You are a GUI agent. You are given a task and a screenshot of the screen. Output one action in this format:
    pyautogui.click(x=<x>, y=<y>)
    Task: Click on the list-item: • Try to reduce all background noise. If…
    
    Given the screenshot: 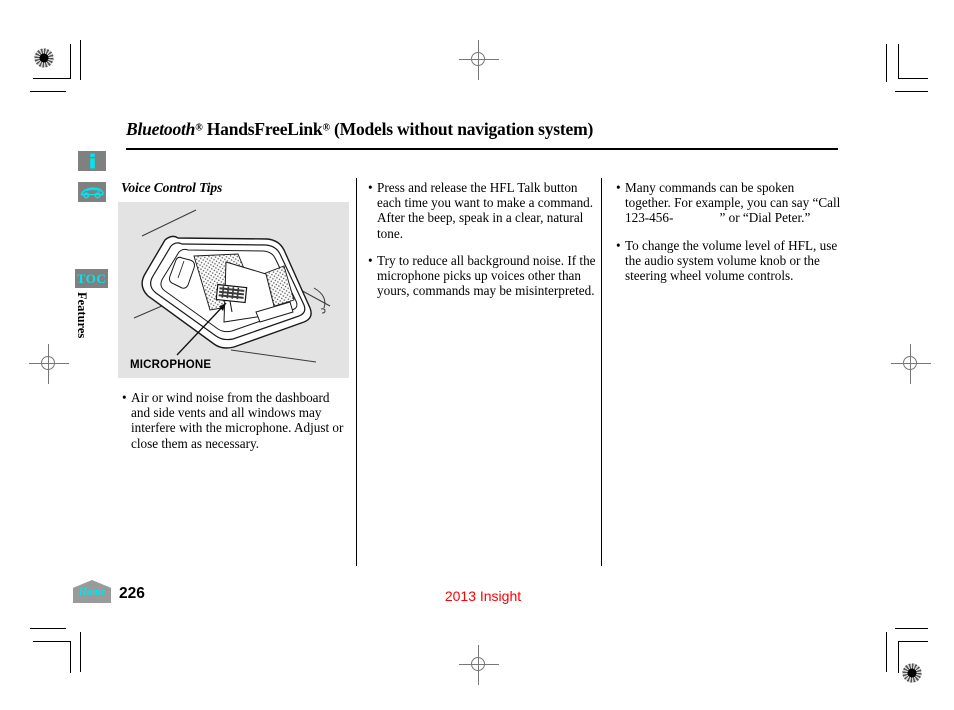 What is the action you would take?
    pyautogui.click(x=482, y=276)
    